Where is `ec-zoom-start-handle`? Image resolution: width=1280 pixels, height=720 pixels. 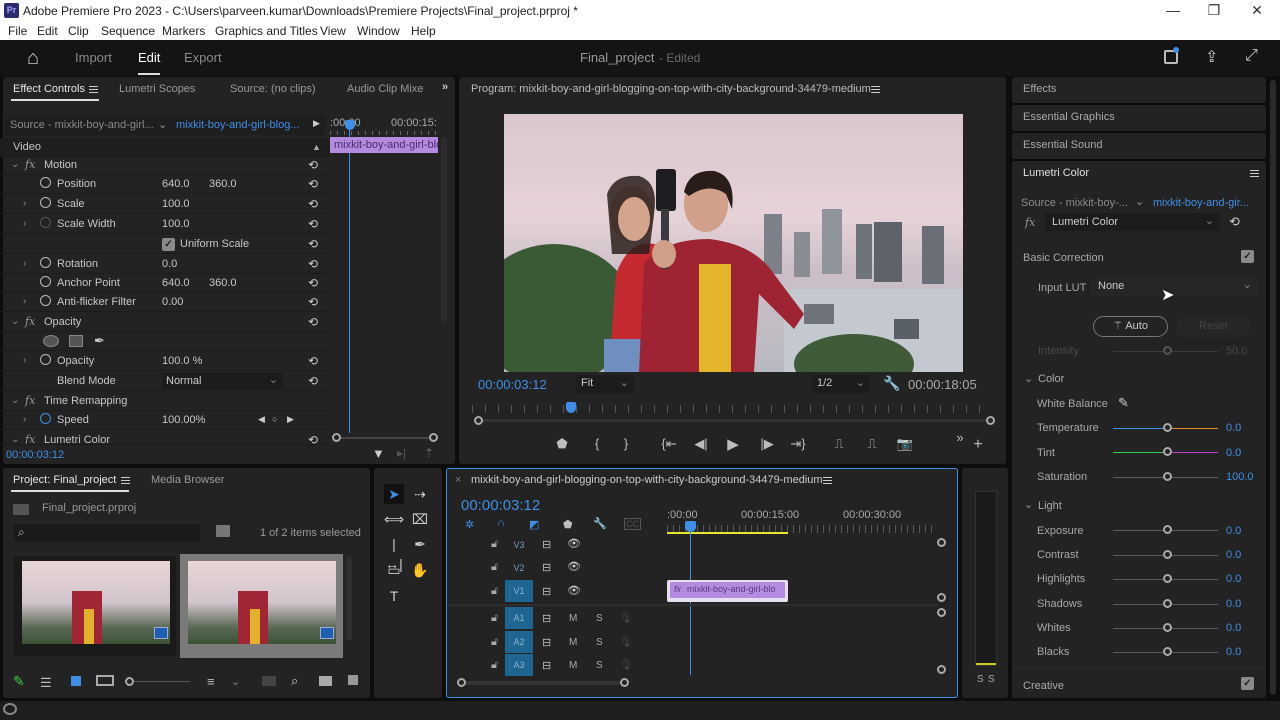 ec-zoom-start-handle is located at coordinates (336, 437).